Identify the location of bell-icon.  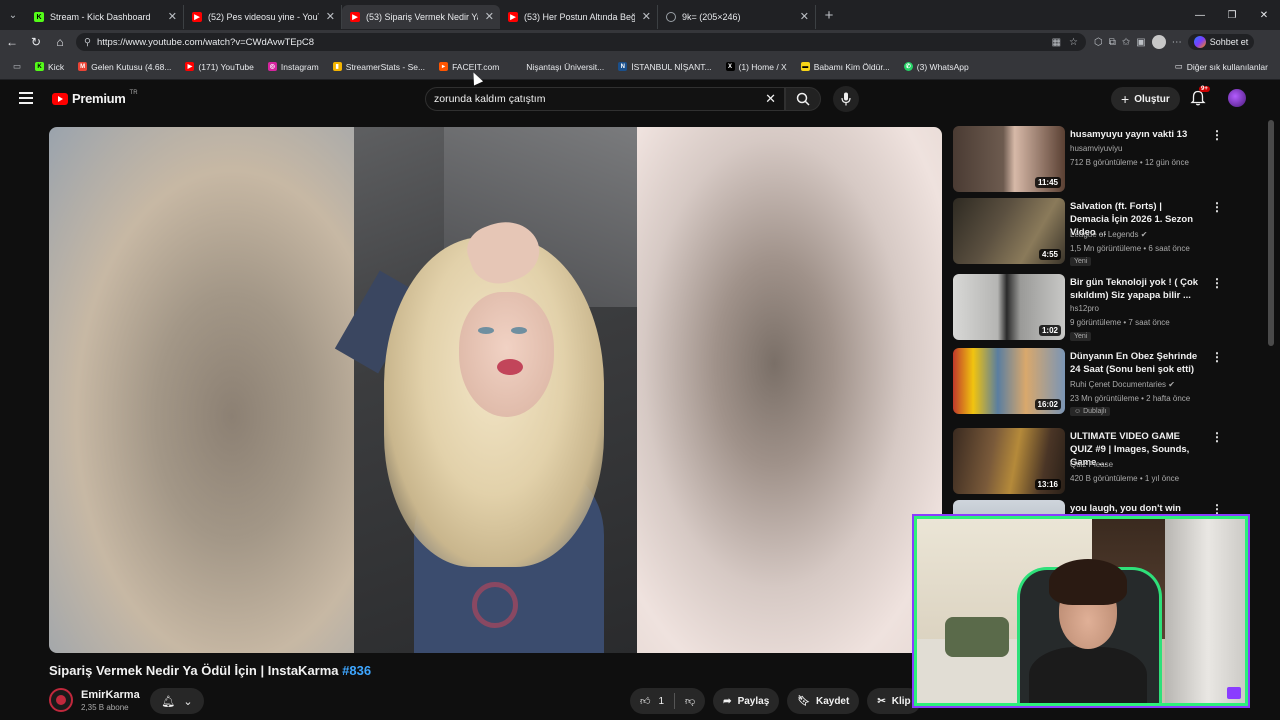
(1198, 98).